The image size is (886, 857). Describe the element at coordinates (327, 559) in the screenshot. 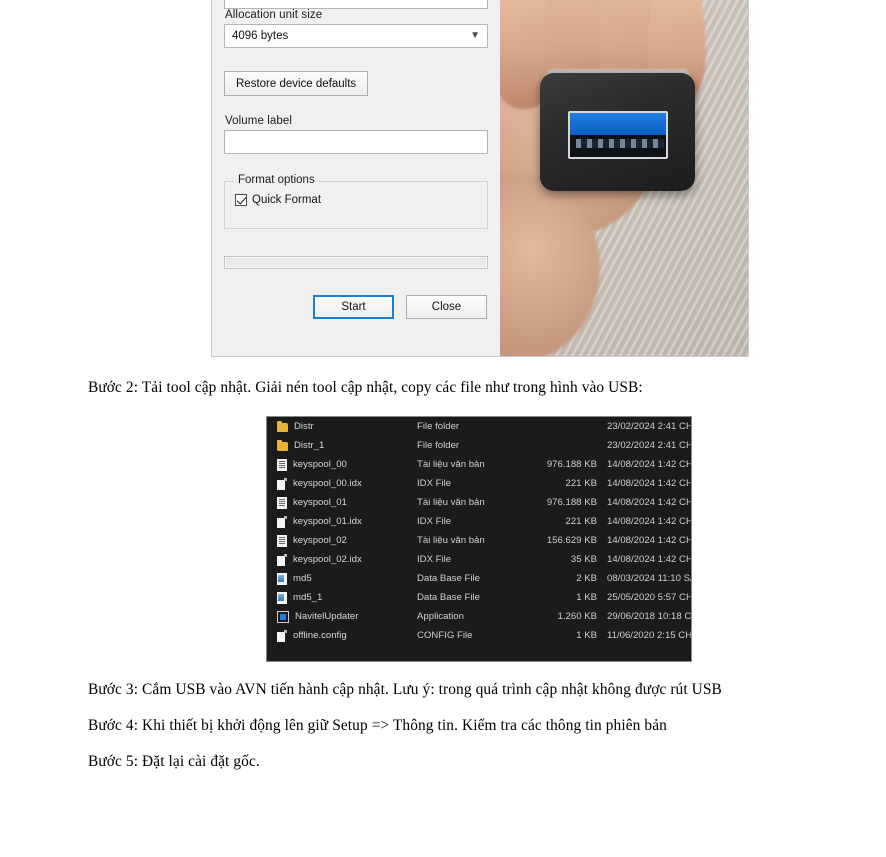

I see `file-name: keyspool_02.idx` at that location.